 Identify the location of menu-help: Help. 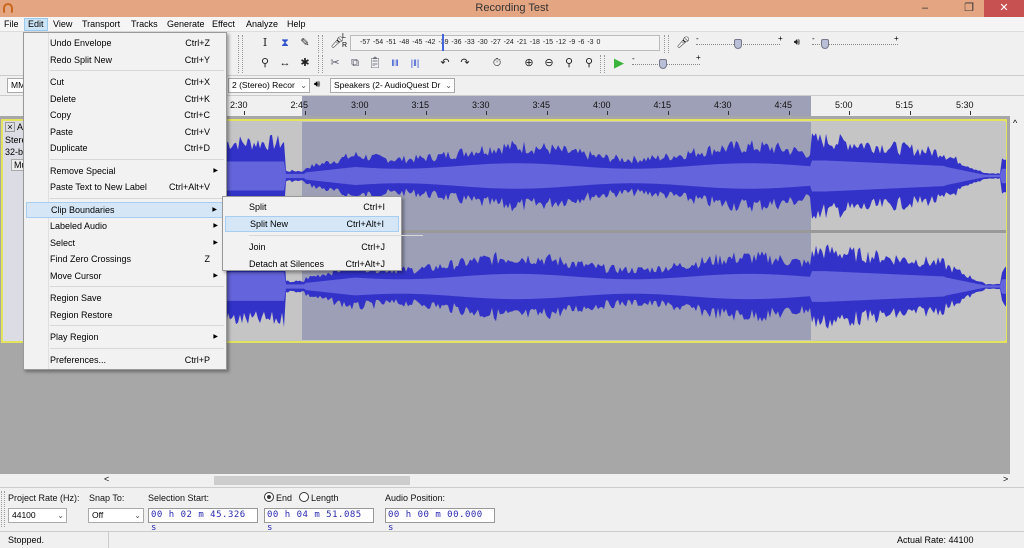
(296, 24).